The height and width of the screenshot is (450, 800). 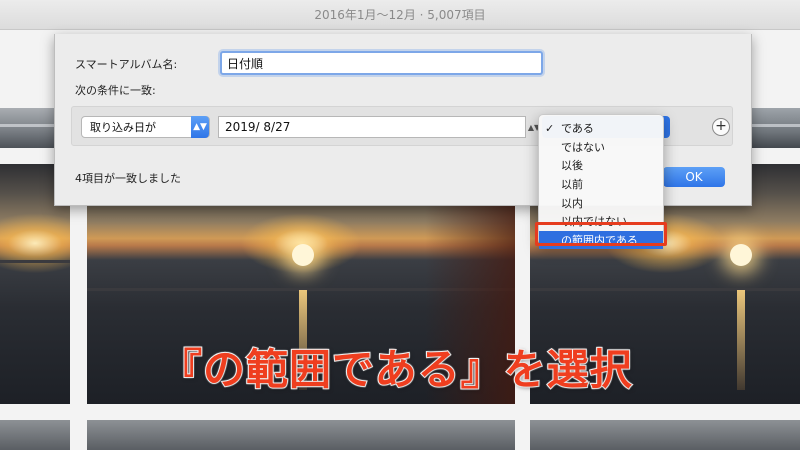 What do you see at coordinates (583, 147) in the screenshot?
I see `menu-item-label: ではない` at bounding box center [583, 147].